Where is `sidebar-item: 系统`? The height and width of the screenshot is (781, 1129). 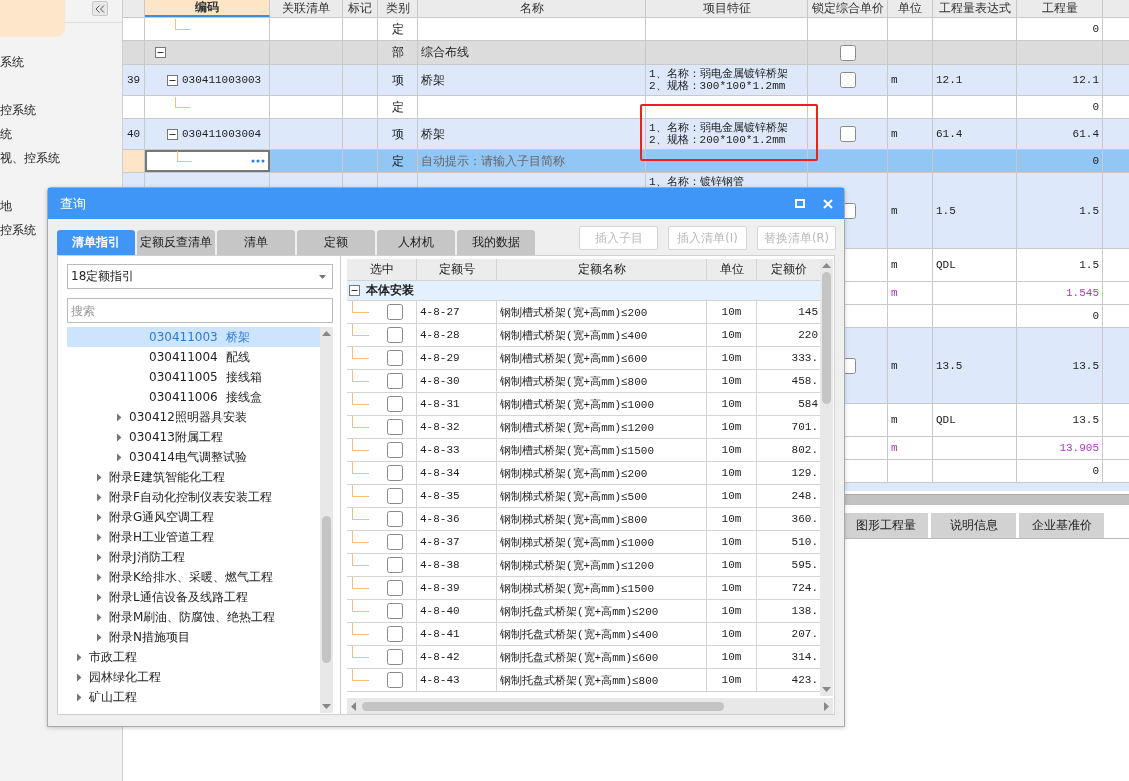 sidebar-item: 系统 is located at coordinates (61, 62).